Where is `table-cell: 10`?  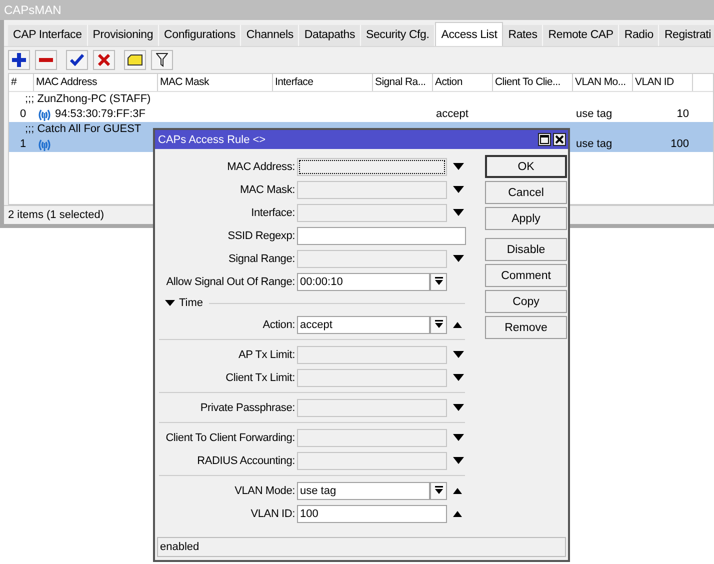
table-cell: 10 is located at coordinates (682, 114).